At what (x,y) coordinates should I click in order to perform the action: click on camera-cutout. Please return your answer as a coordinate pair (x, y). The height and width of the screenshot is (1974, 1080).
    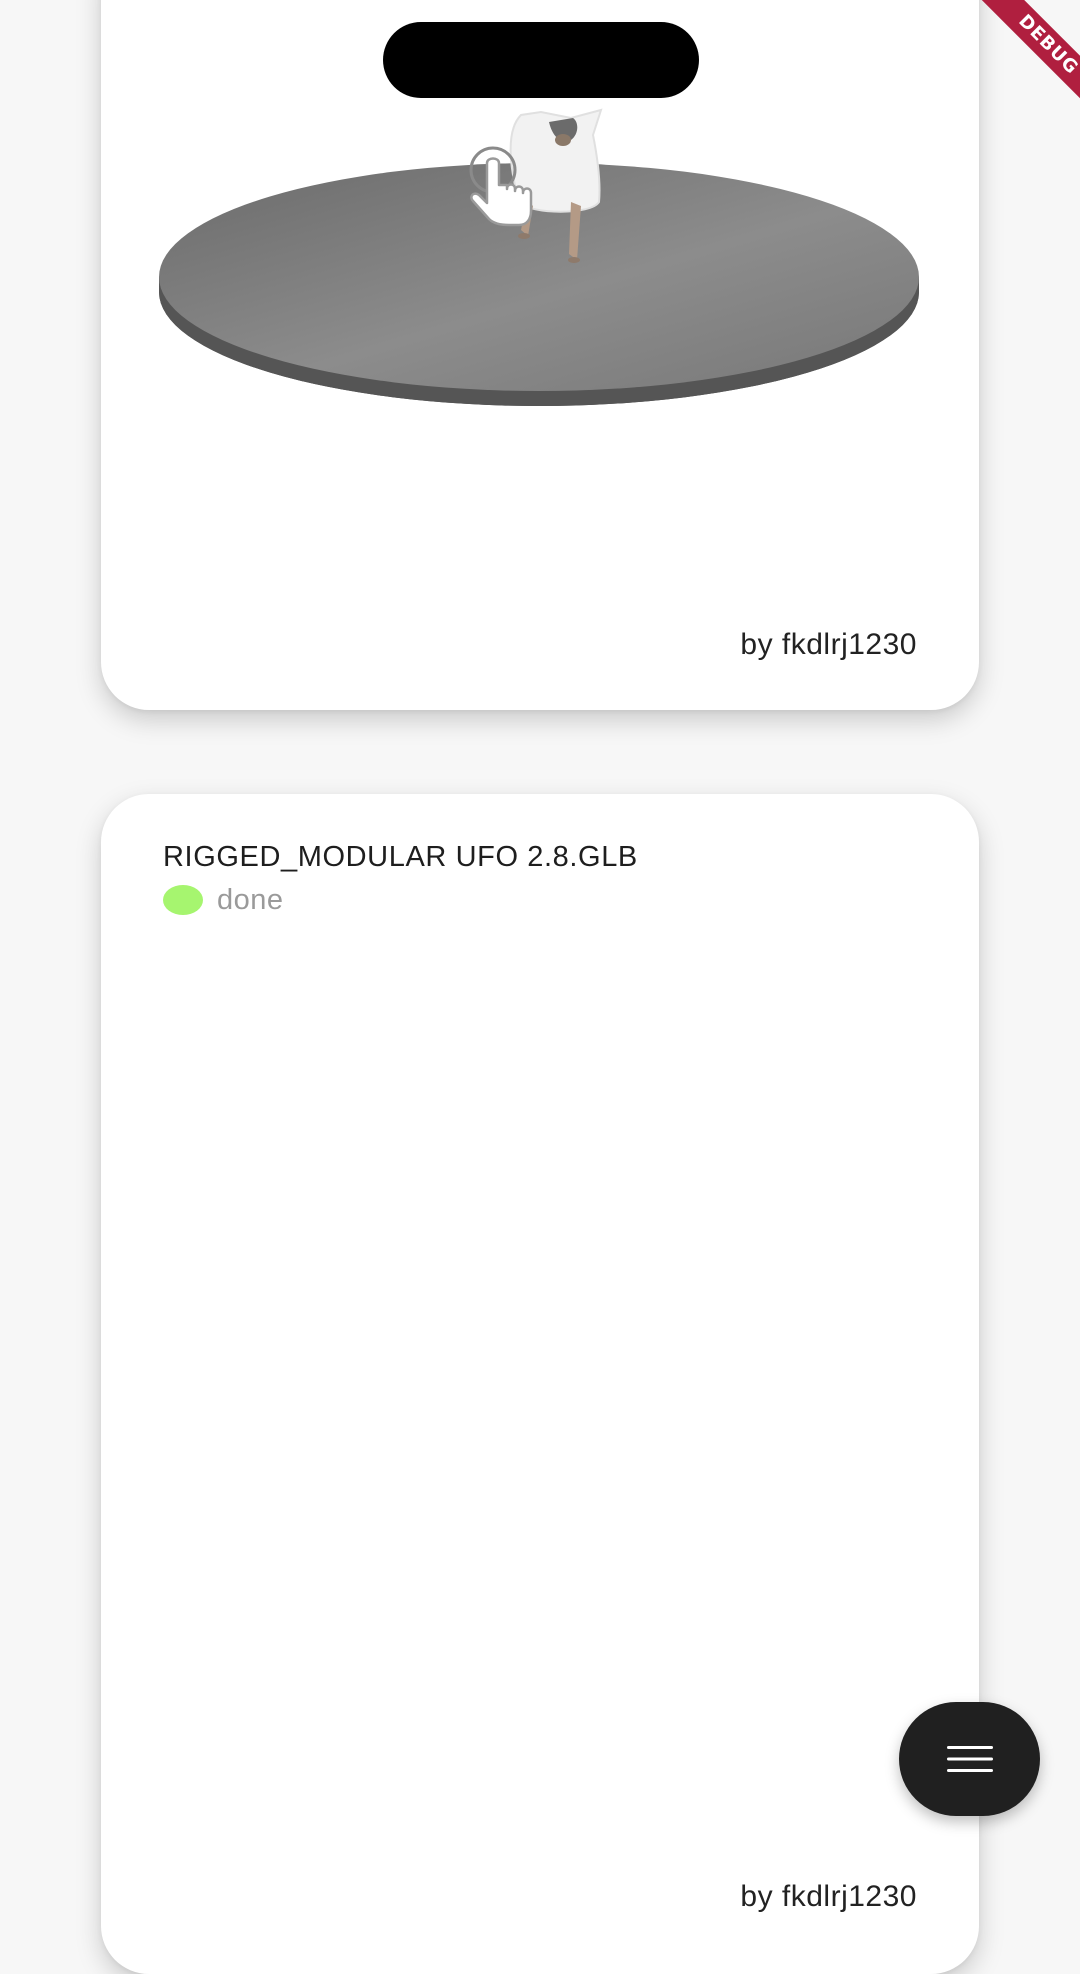
    Looking at the image, I should click on (541, 60).